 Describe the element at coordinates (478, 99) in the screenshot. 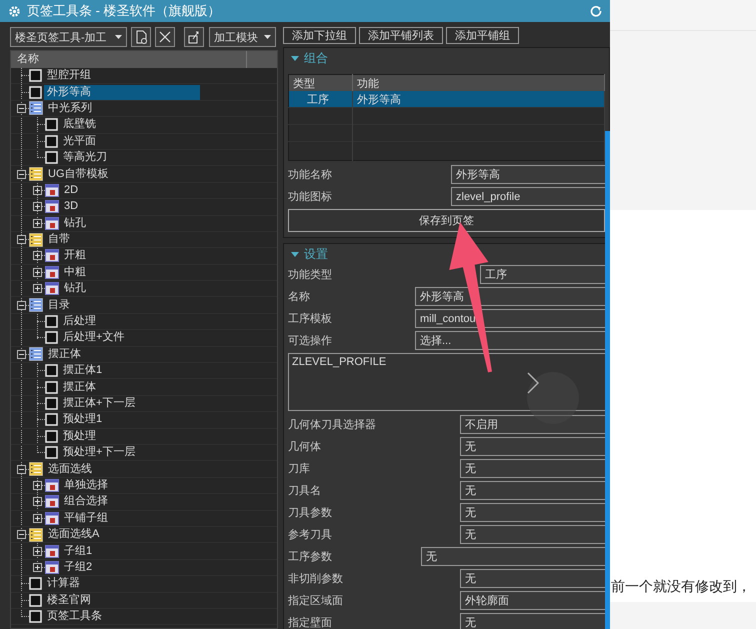

I see `table-cell: 外形等高` at that location.